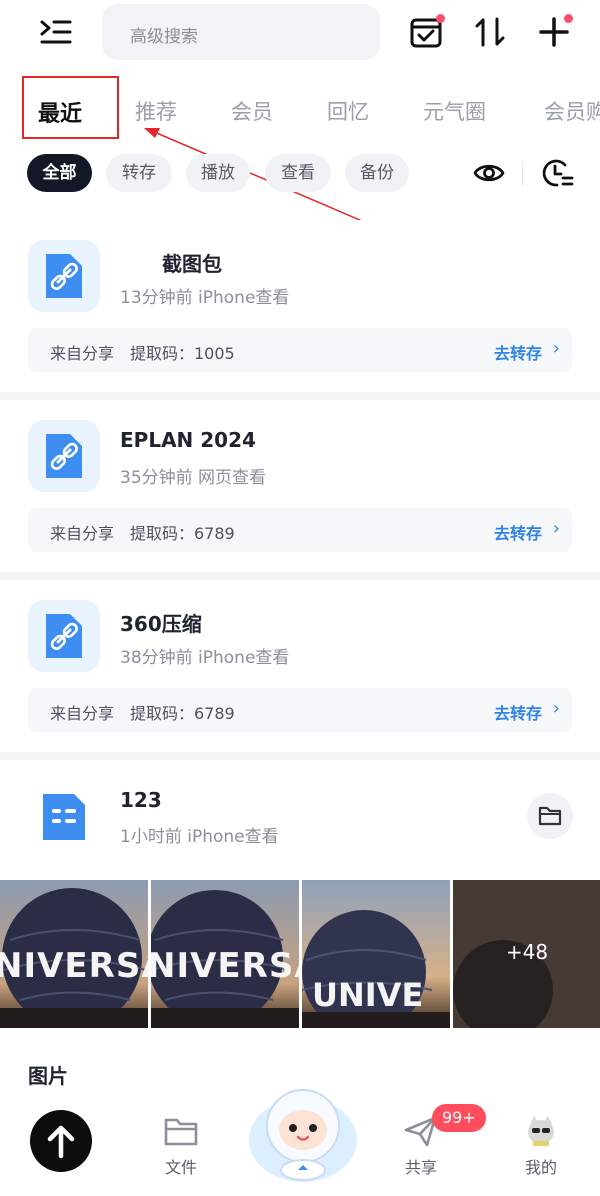 This screenshot has height=1196, width=600. What do you see at coordinates (48, 1076) in the screenshot?
I see `section-title: 图片` at bounding box center [48, 1076].